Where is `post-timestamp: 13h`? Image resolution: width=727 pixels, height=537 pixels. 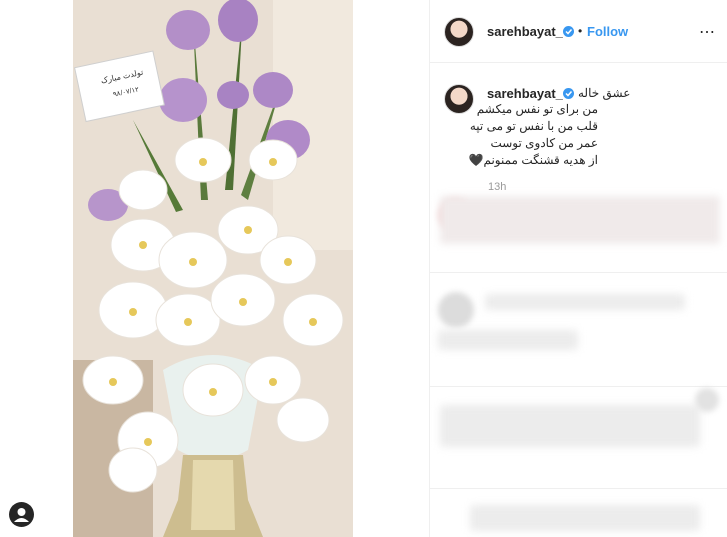
post-timestamp: 13h is located at coordinates (497, 187).